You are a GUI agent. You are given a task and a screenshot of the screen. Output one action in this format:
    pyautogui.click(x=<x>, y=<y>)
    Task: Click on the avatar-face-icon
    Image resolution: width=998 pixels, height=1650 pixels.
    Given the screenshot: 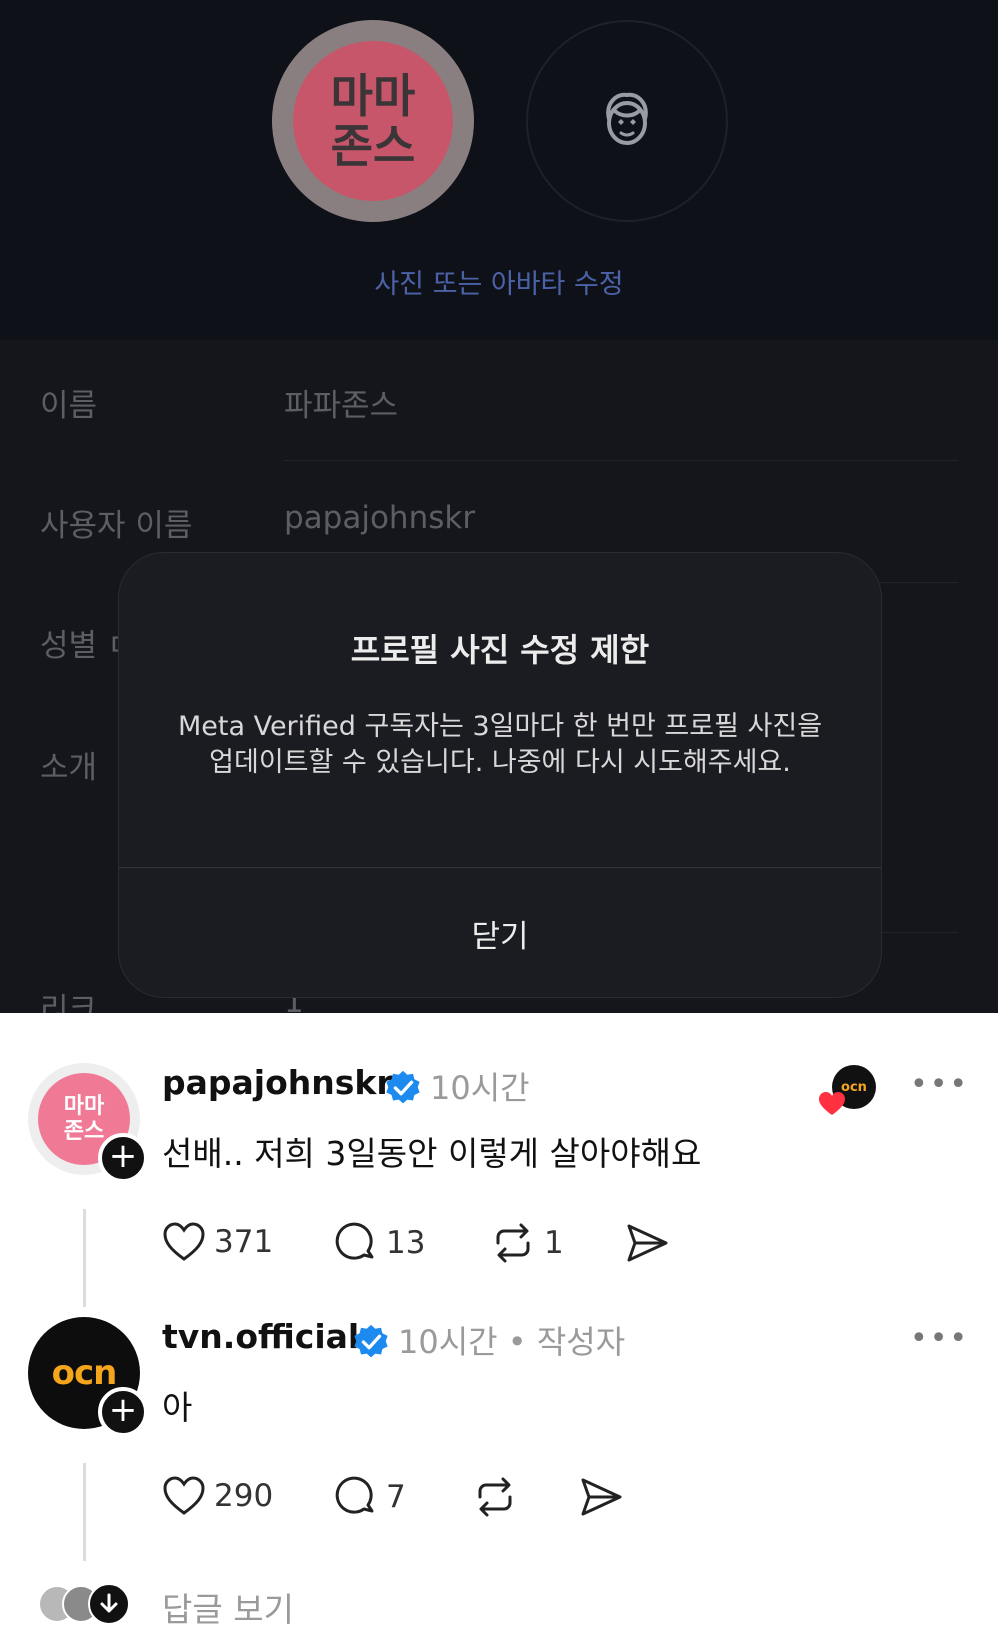 What is the action you would take?
    pyautogui.click(x=627, y=118)
    